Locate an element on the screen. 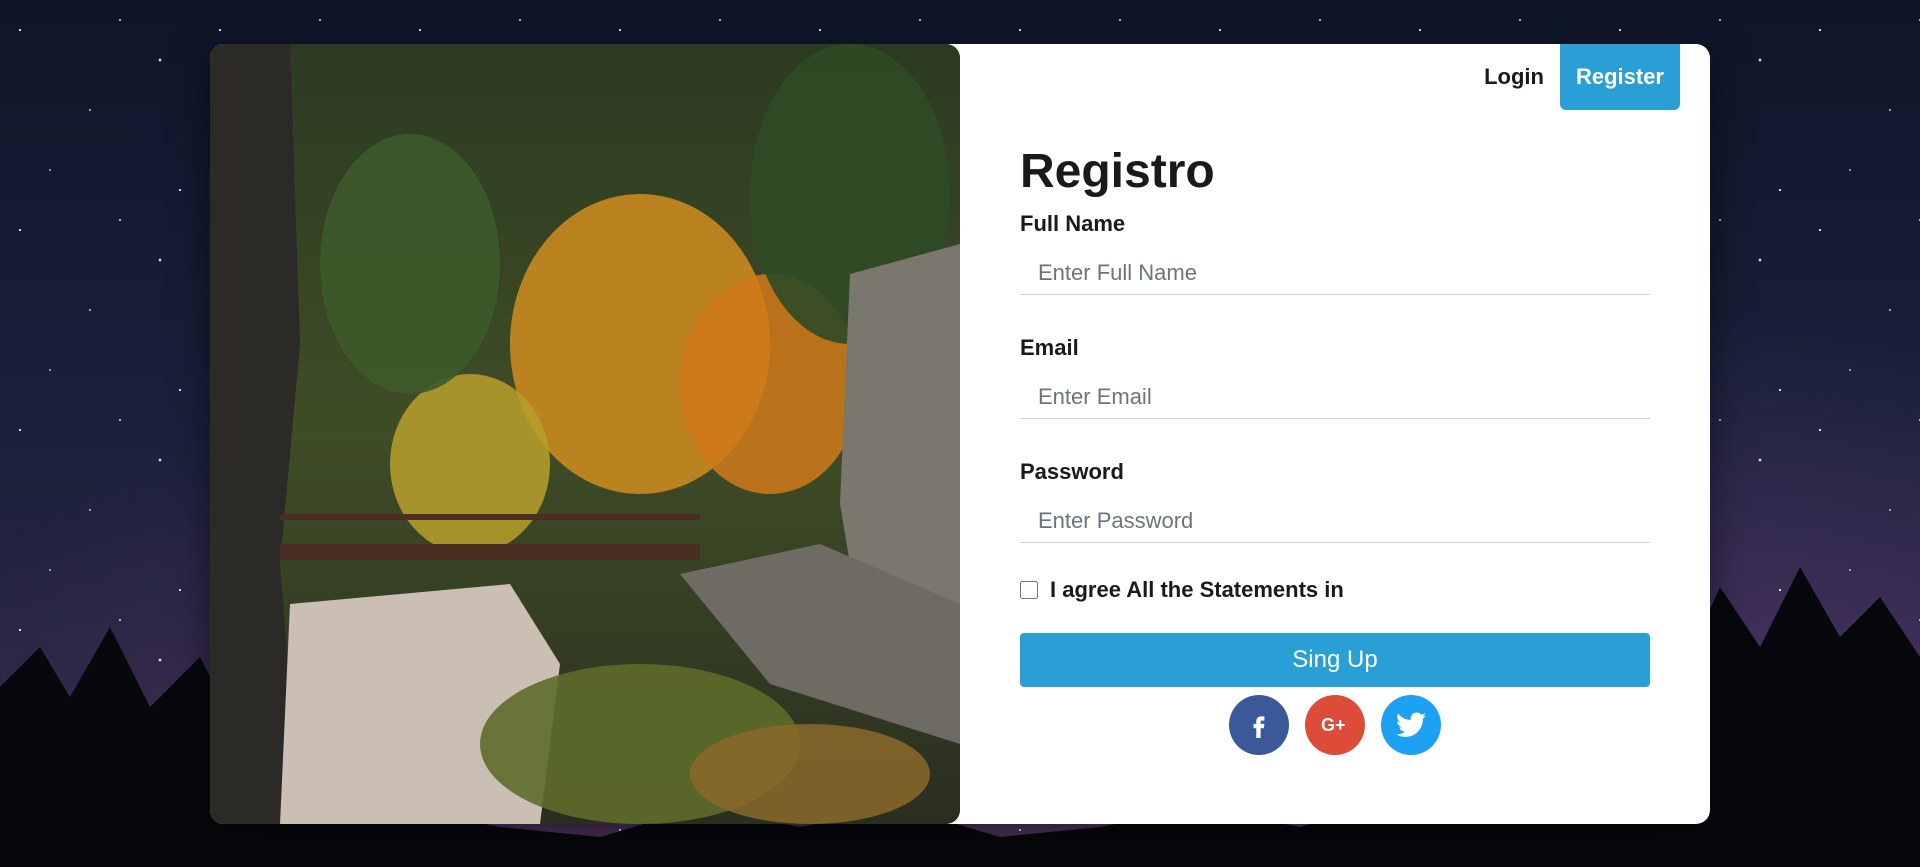 The height and width of the screenshot is (867, 1920). twitter-button is located at coordinates (1411, 725).